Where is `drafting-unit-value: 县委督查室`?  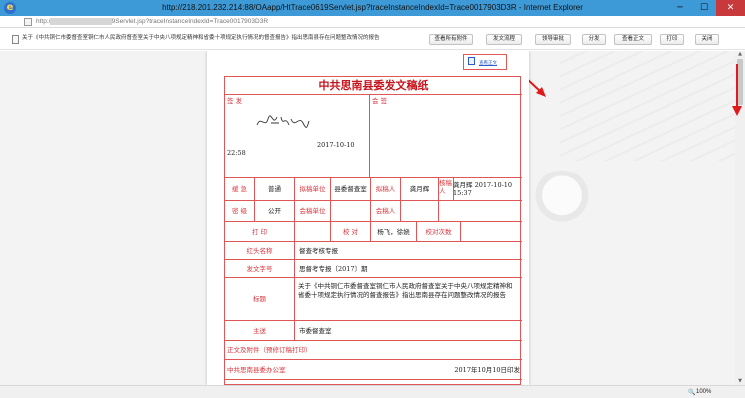 drafting-unit-value: 县委督查室 is located at coordinates (351, 189).